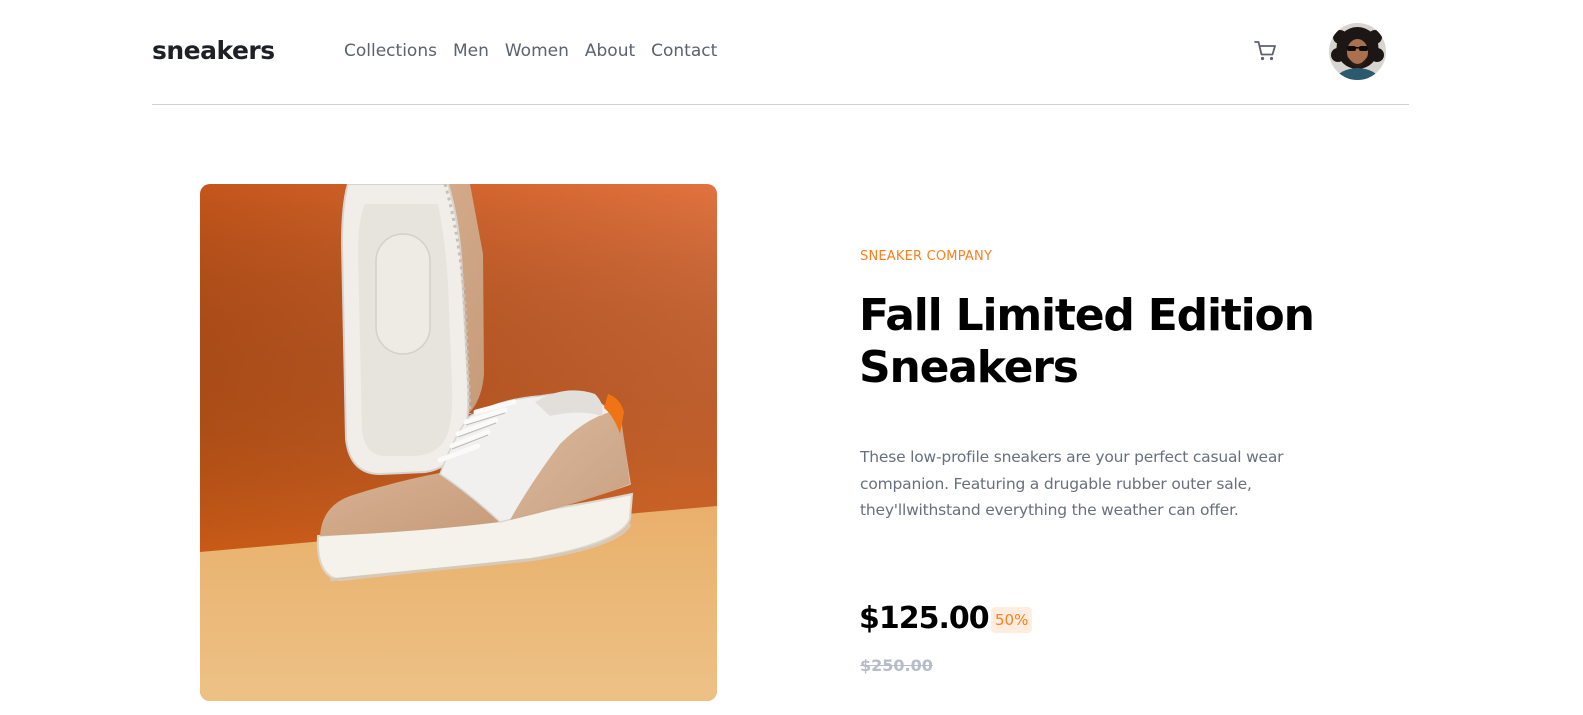 The width and height of the screenshot is (1583, 715). What do you see at coordinates (1087, 341) in the screenshot?
I see `product-title: Fall Limited Edition Sneakers` at bounding box center [1087, 341].